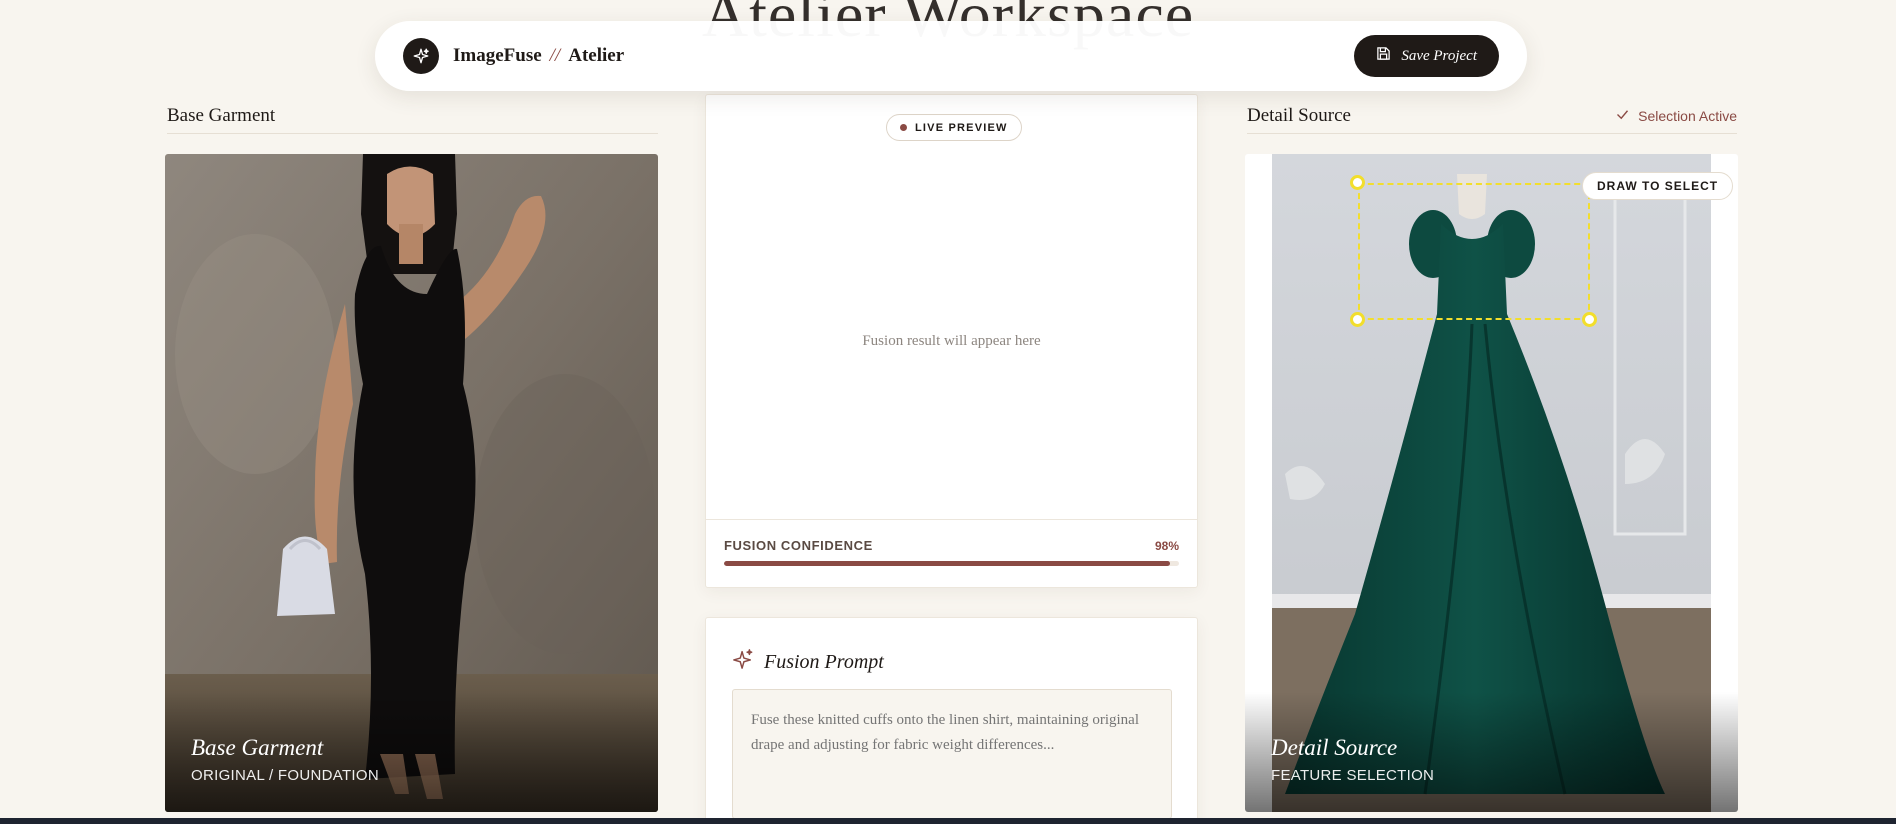  What do you see at coordinates (1383, 56) in the screenshot?
I see `save-icon` at bounding box center [1383, 56].